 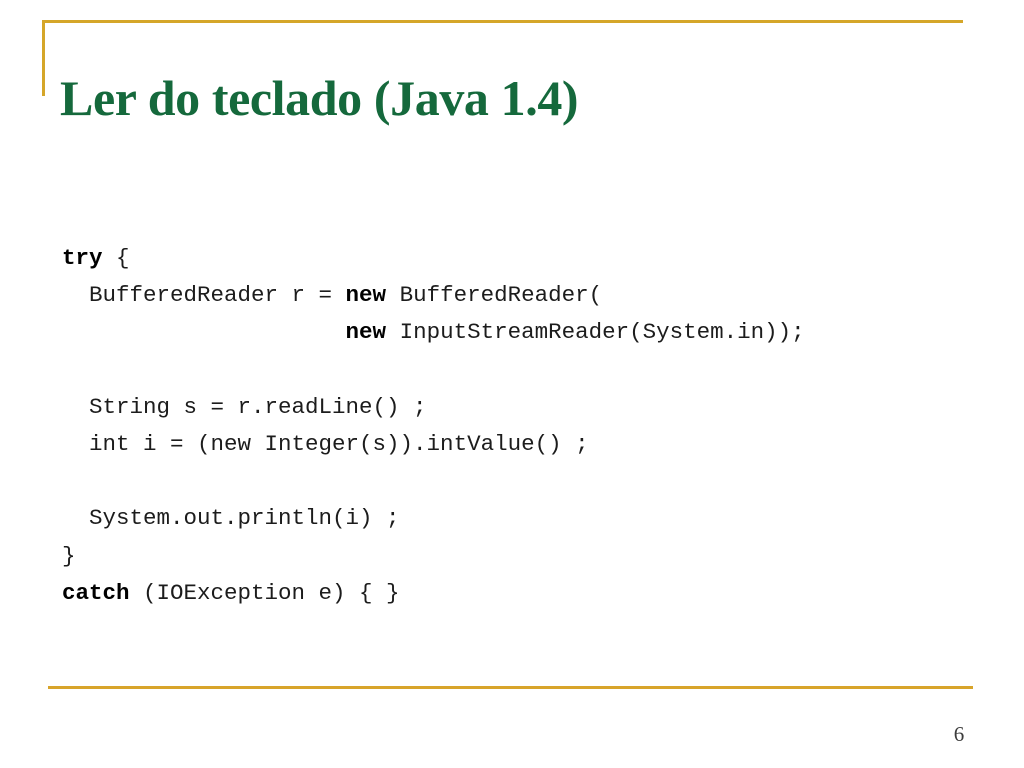 What do you see at coordinates (433, 518) in the screenshot?
I see `line-println: System.out.println(i) ;` at bounding box center [433, 518].